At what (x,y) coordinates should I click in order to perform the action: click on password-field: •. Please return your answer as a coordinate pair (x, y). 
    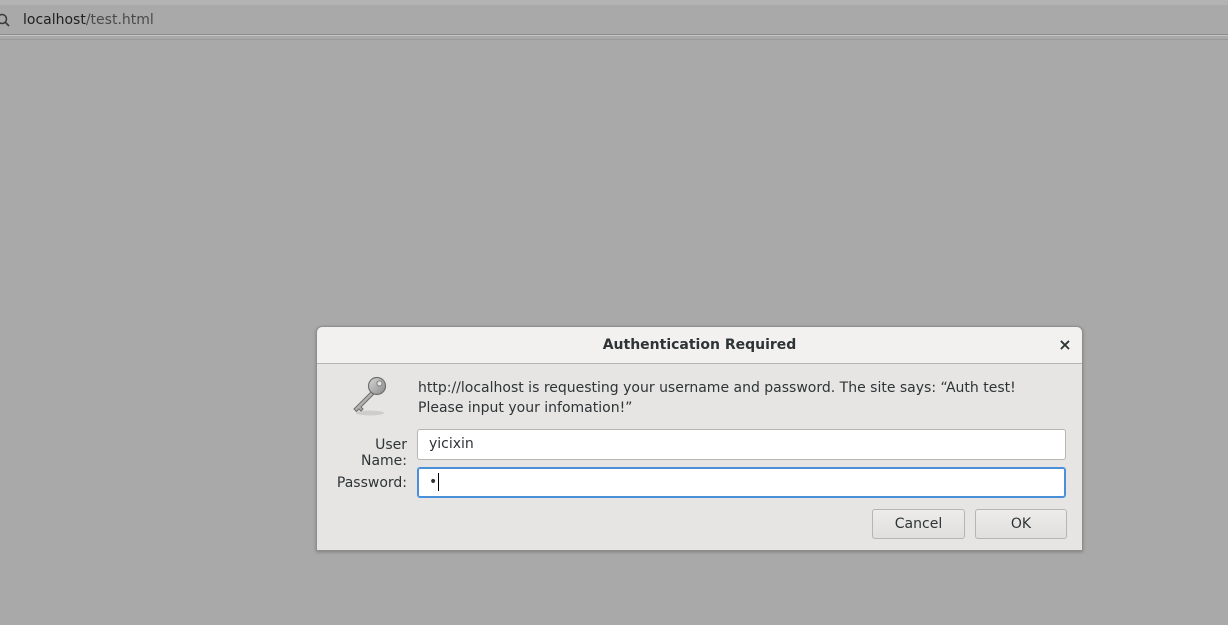
    Looking at the image, I should click on (741, 482).